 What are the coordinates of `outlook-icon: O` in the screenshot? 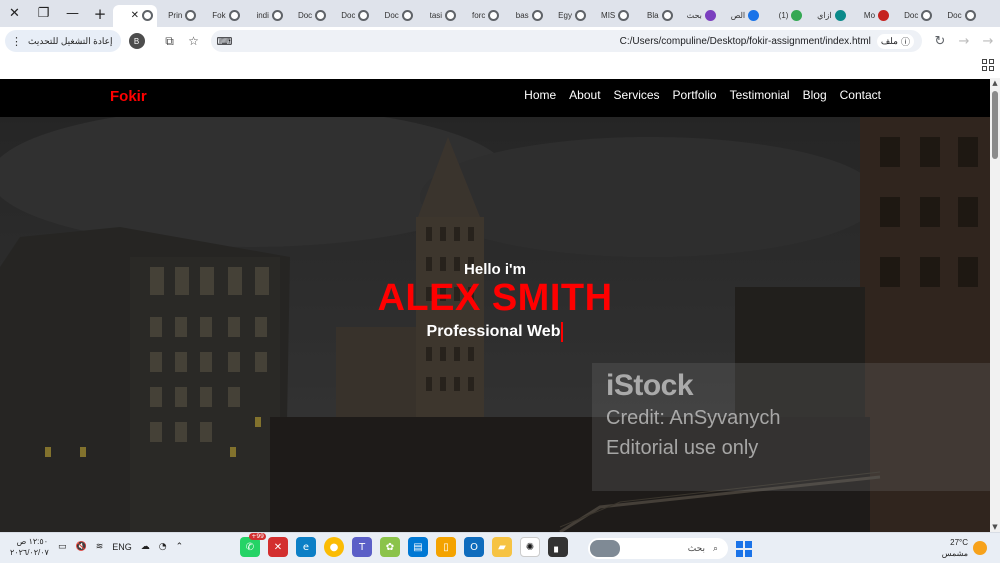 It's located at (474, 547).